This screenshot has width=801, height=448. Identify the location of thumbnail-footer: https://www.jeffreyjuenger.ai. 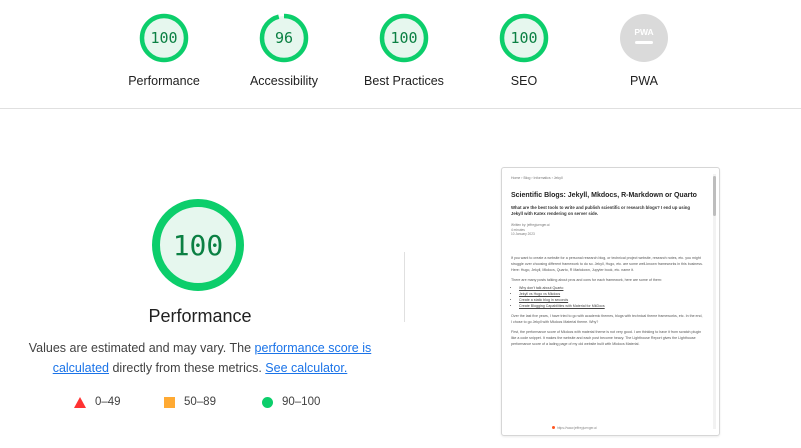
(574, 428).